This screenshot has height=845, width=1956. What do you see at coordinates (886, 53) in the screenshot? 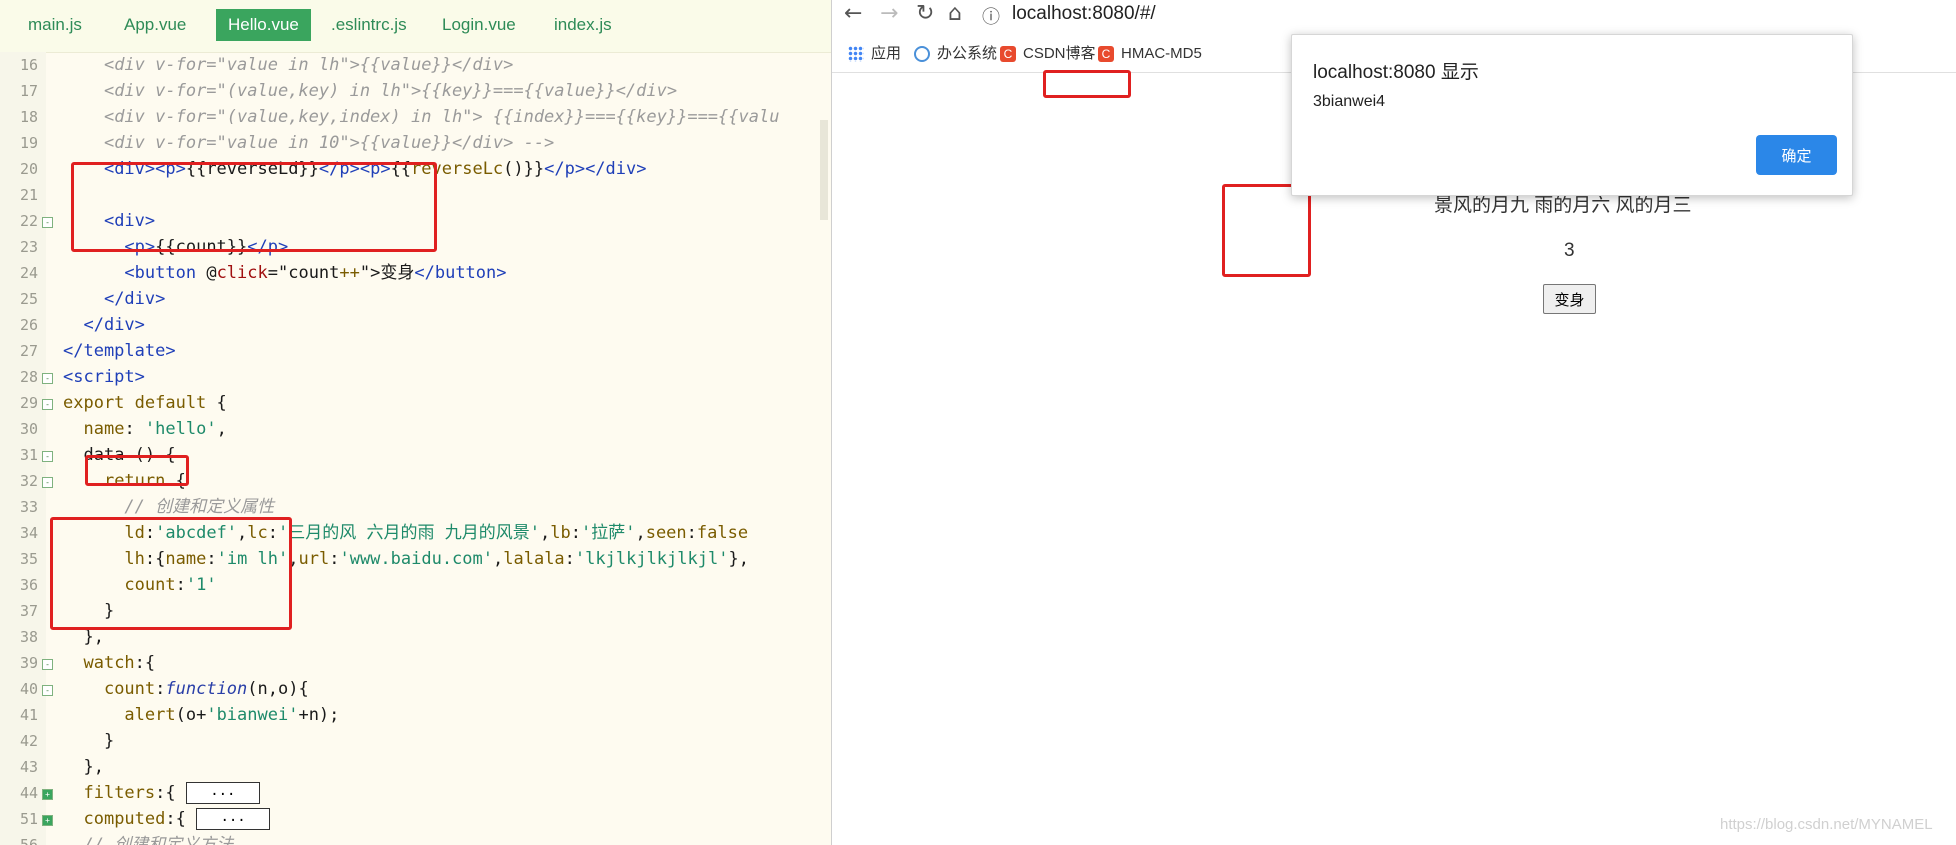
I see `bookmark-label: 应用` at bounding box center [886, 53].